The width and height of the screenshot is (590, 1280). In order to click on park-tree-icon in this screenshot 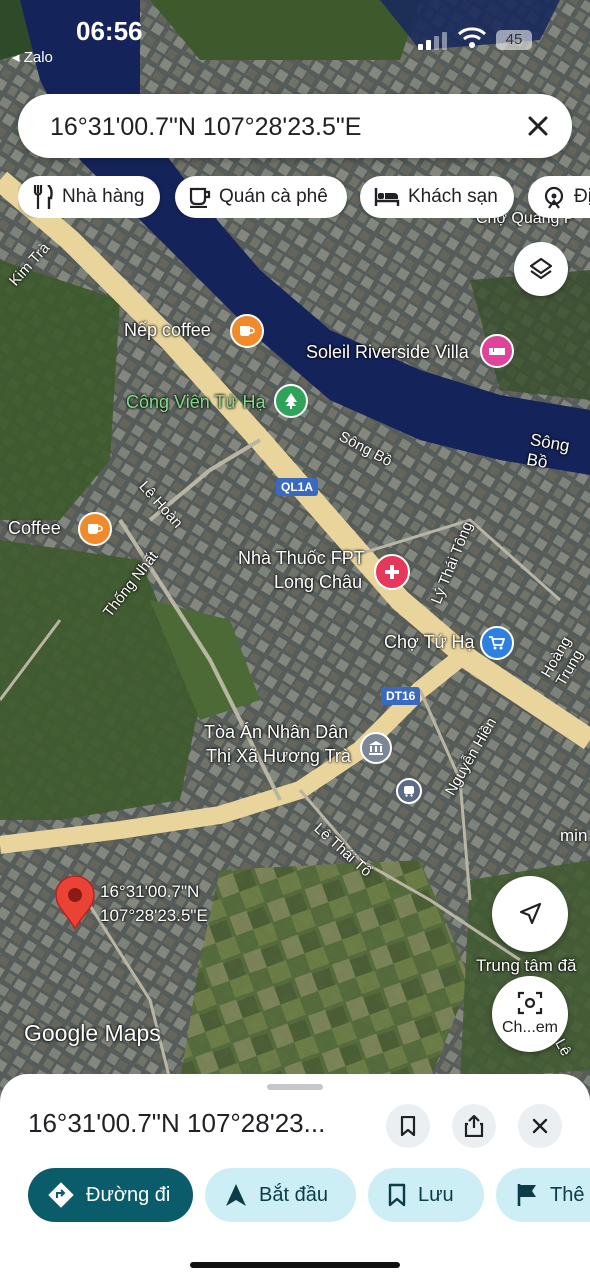, I will do `click(291, 401)`.